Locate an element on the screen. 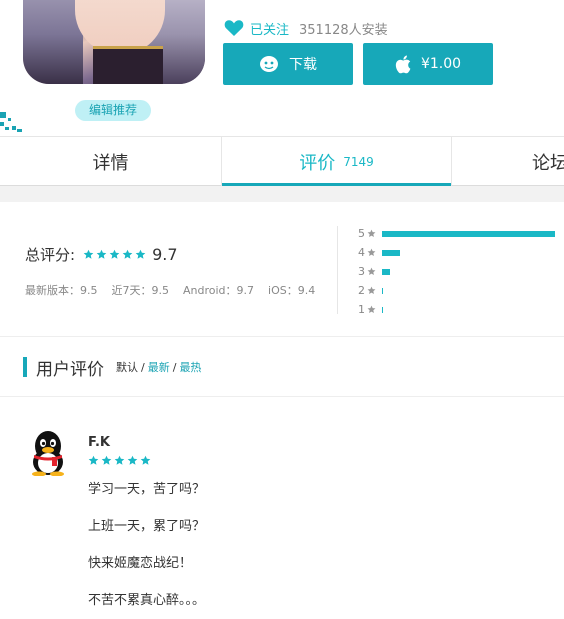  android-robot-icon is located at coordinates (269, 64).